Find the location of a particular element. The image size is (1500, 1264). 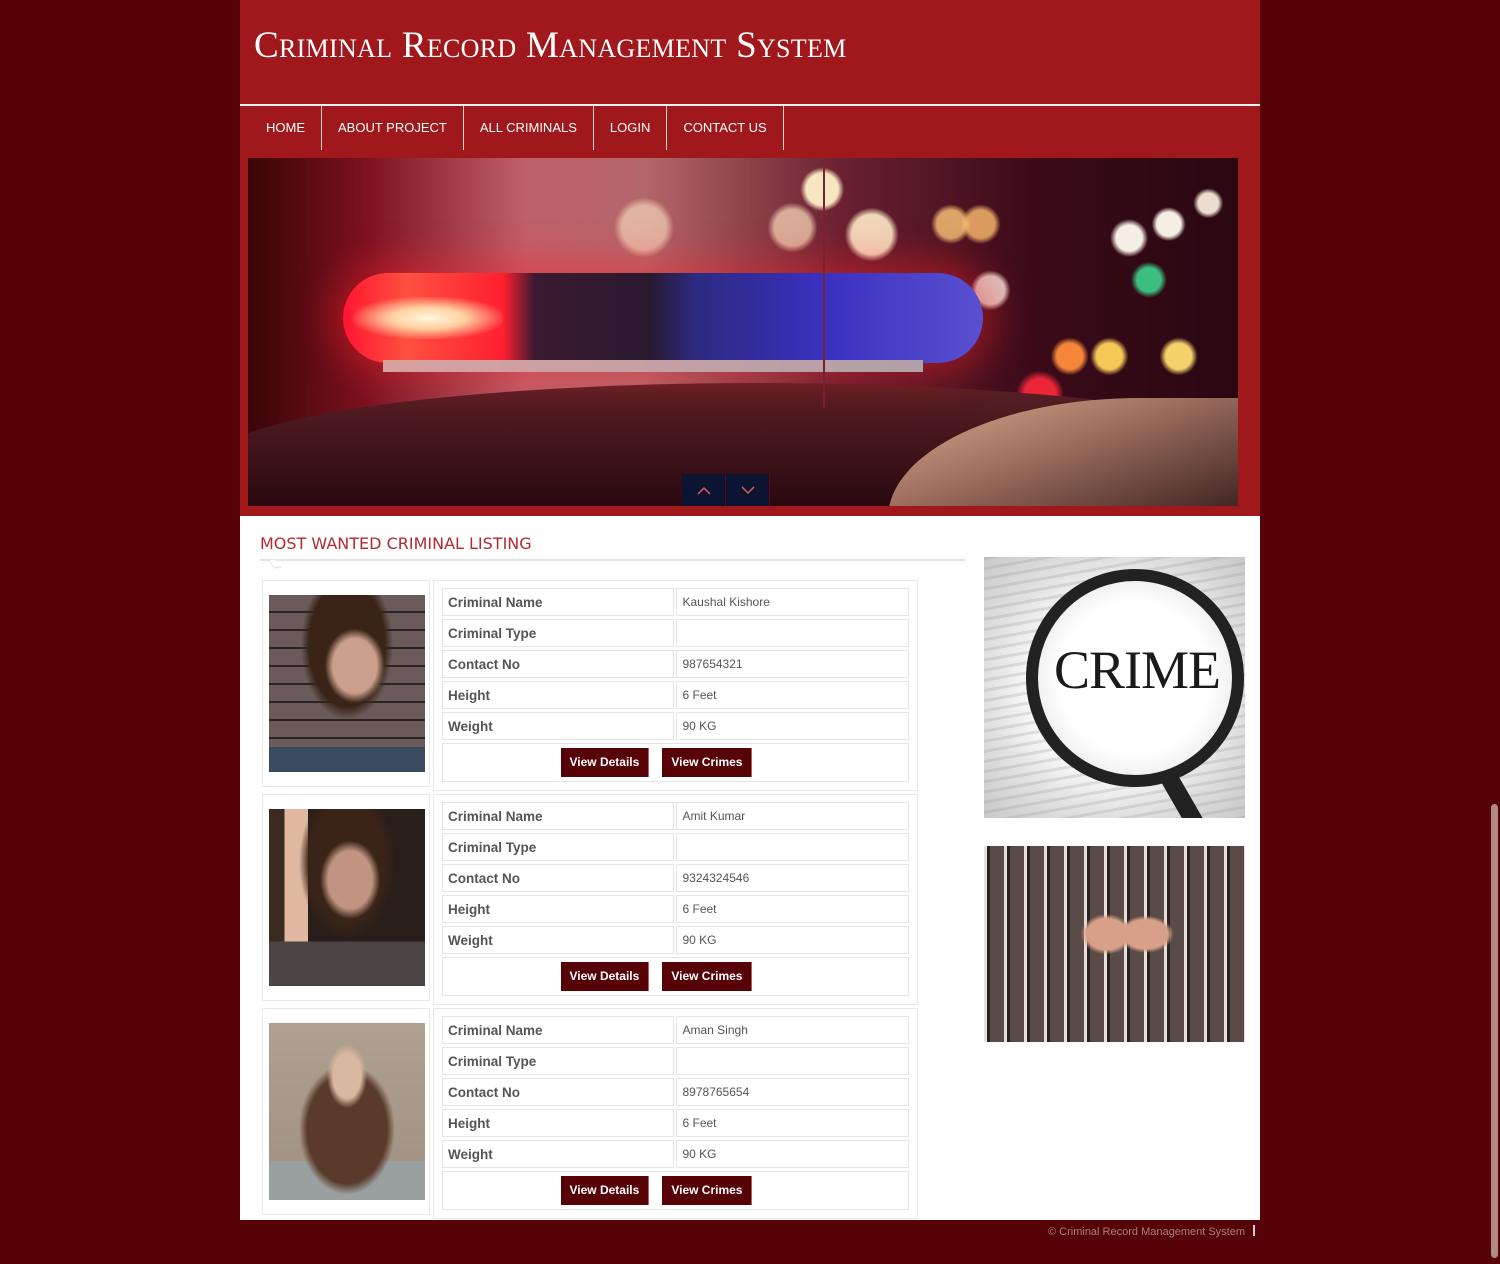

site-title: Criminal Record Management System is located at coordinates (550, 45).